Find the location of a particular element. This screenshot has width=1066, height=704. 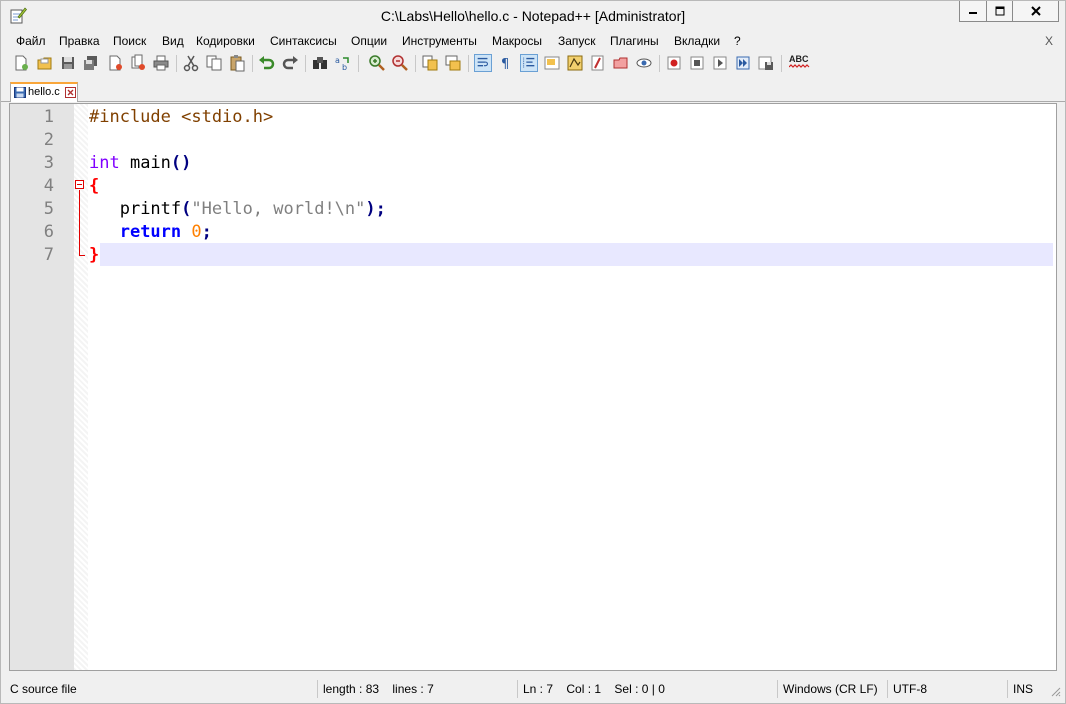

save-macro-icon is located at coordinates (766, 63).